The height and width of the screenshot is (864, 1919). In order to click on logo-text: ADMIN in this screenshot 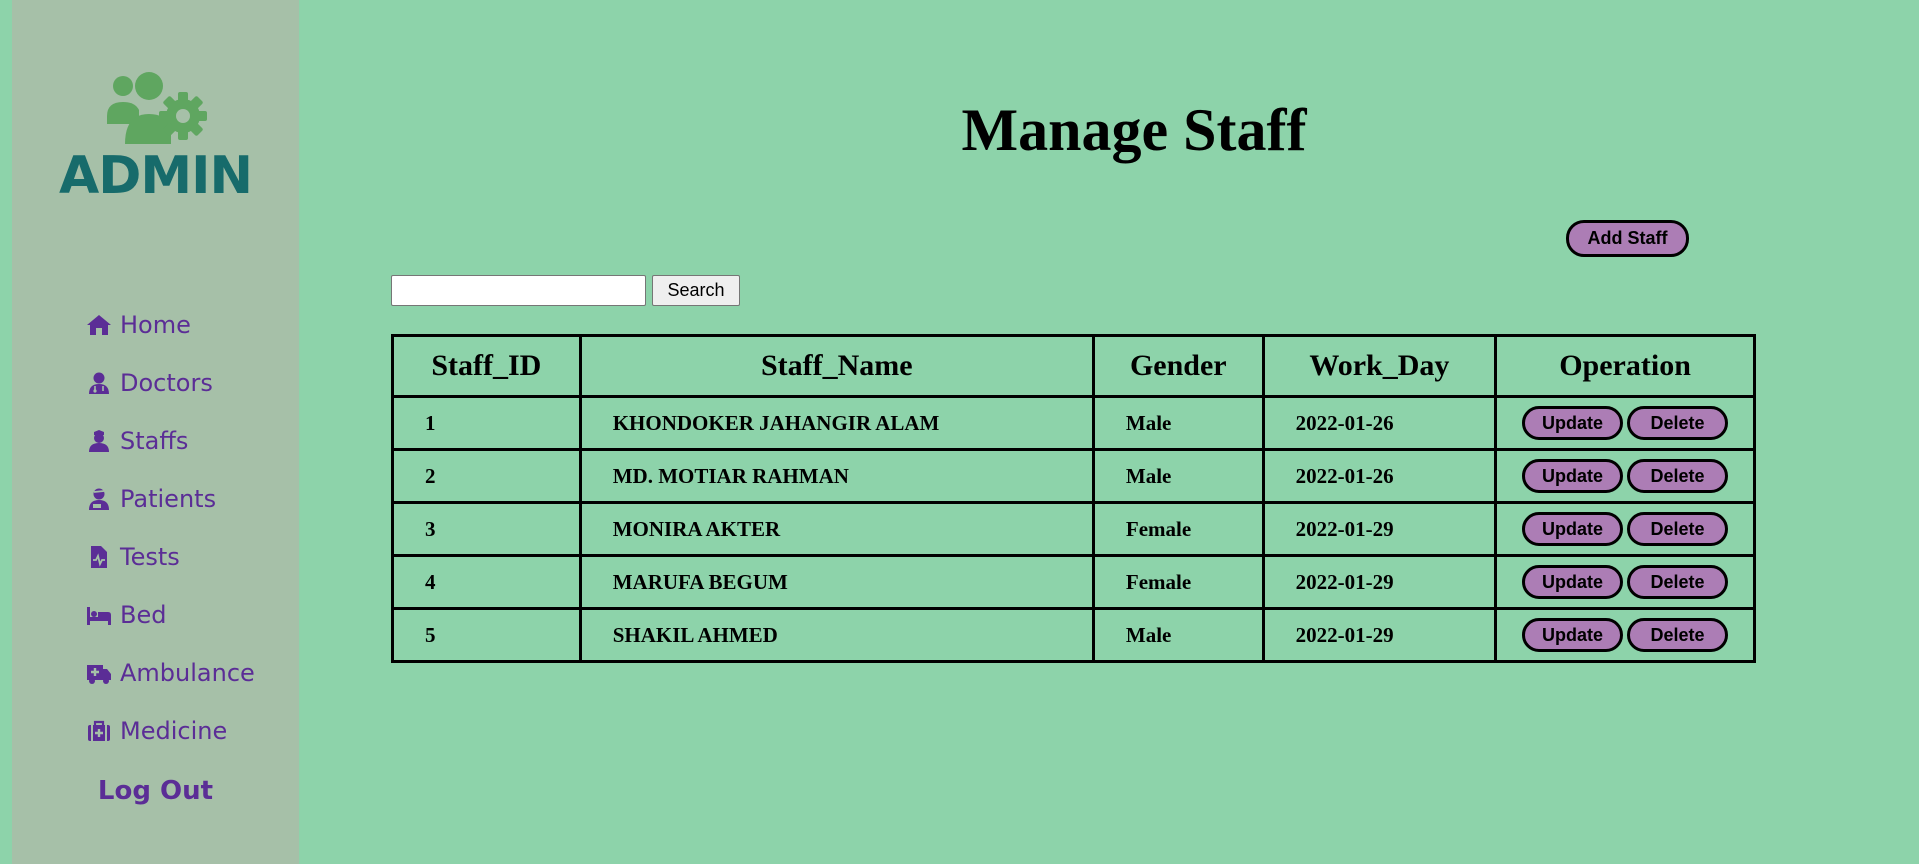, I will do `click(155, 176)`.